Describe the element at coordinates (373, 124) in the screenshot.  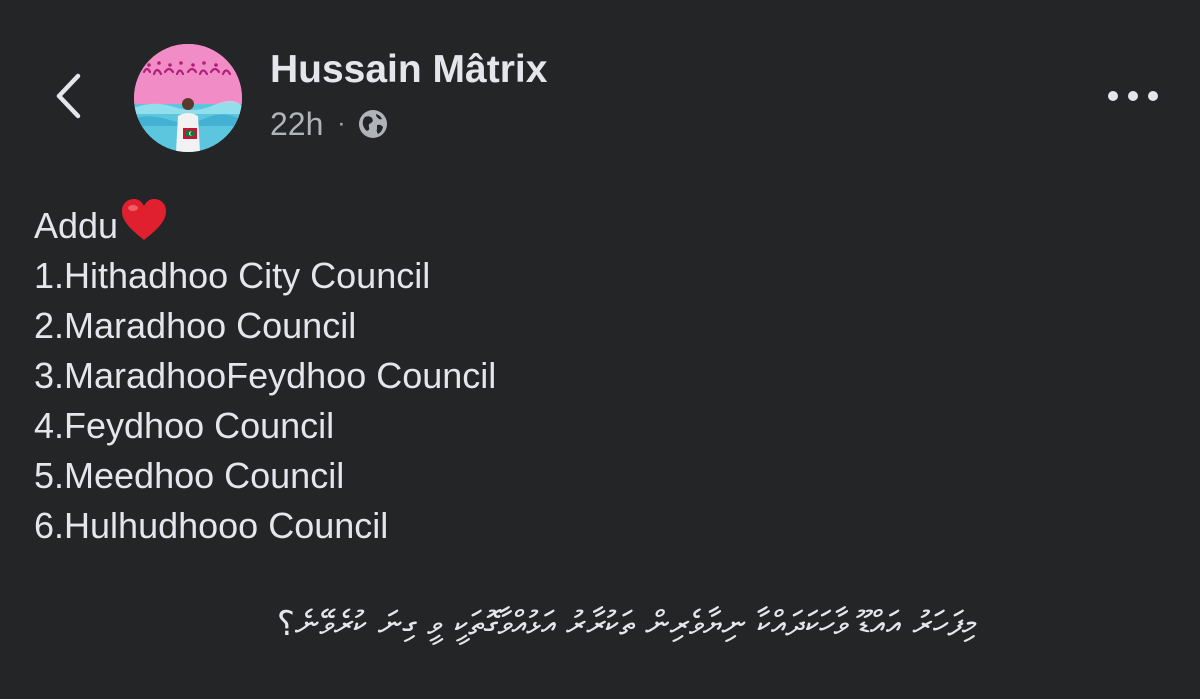
I see `globe-icon` at that location.